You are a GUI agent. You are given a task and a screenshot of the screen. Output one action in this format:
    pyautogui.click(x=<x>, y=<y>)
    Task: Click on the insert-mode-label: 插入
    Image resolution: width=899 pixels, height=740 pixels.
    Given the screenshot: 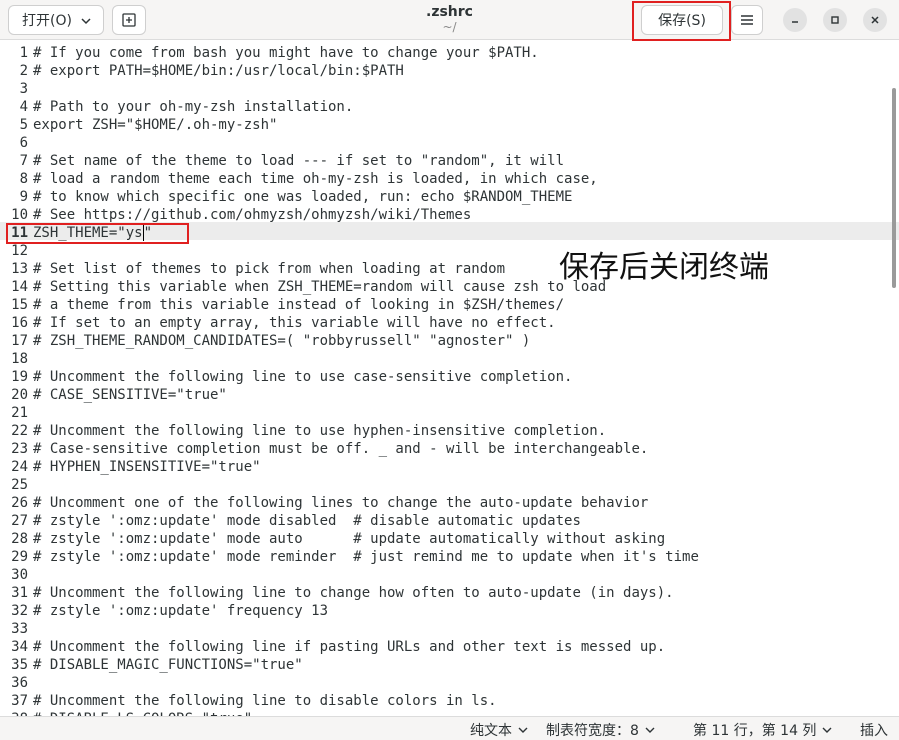 What is the action you would take?
    pyautogui.click(x=874, y=731)
    